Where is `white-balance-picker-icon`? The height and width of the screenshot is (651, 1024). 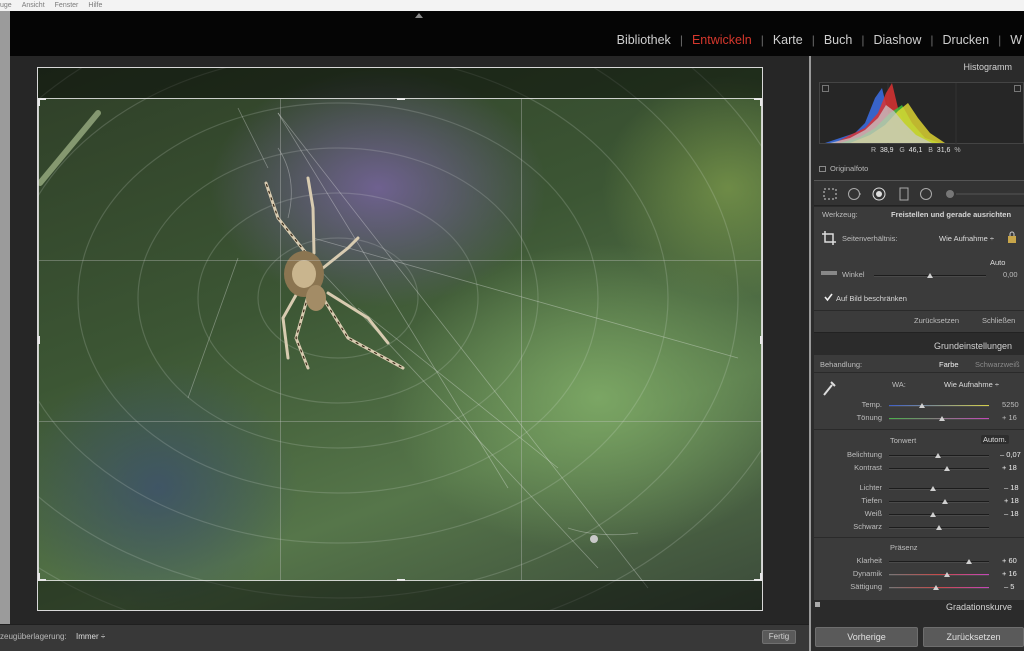 white-balance-picker-icon is located at coordinates (830, 388).